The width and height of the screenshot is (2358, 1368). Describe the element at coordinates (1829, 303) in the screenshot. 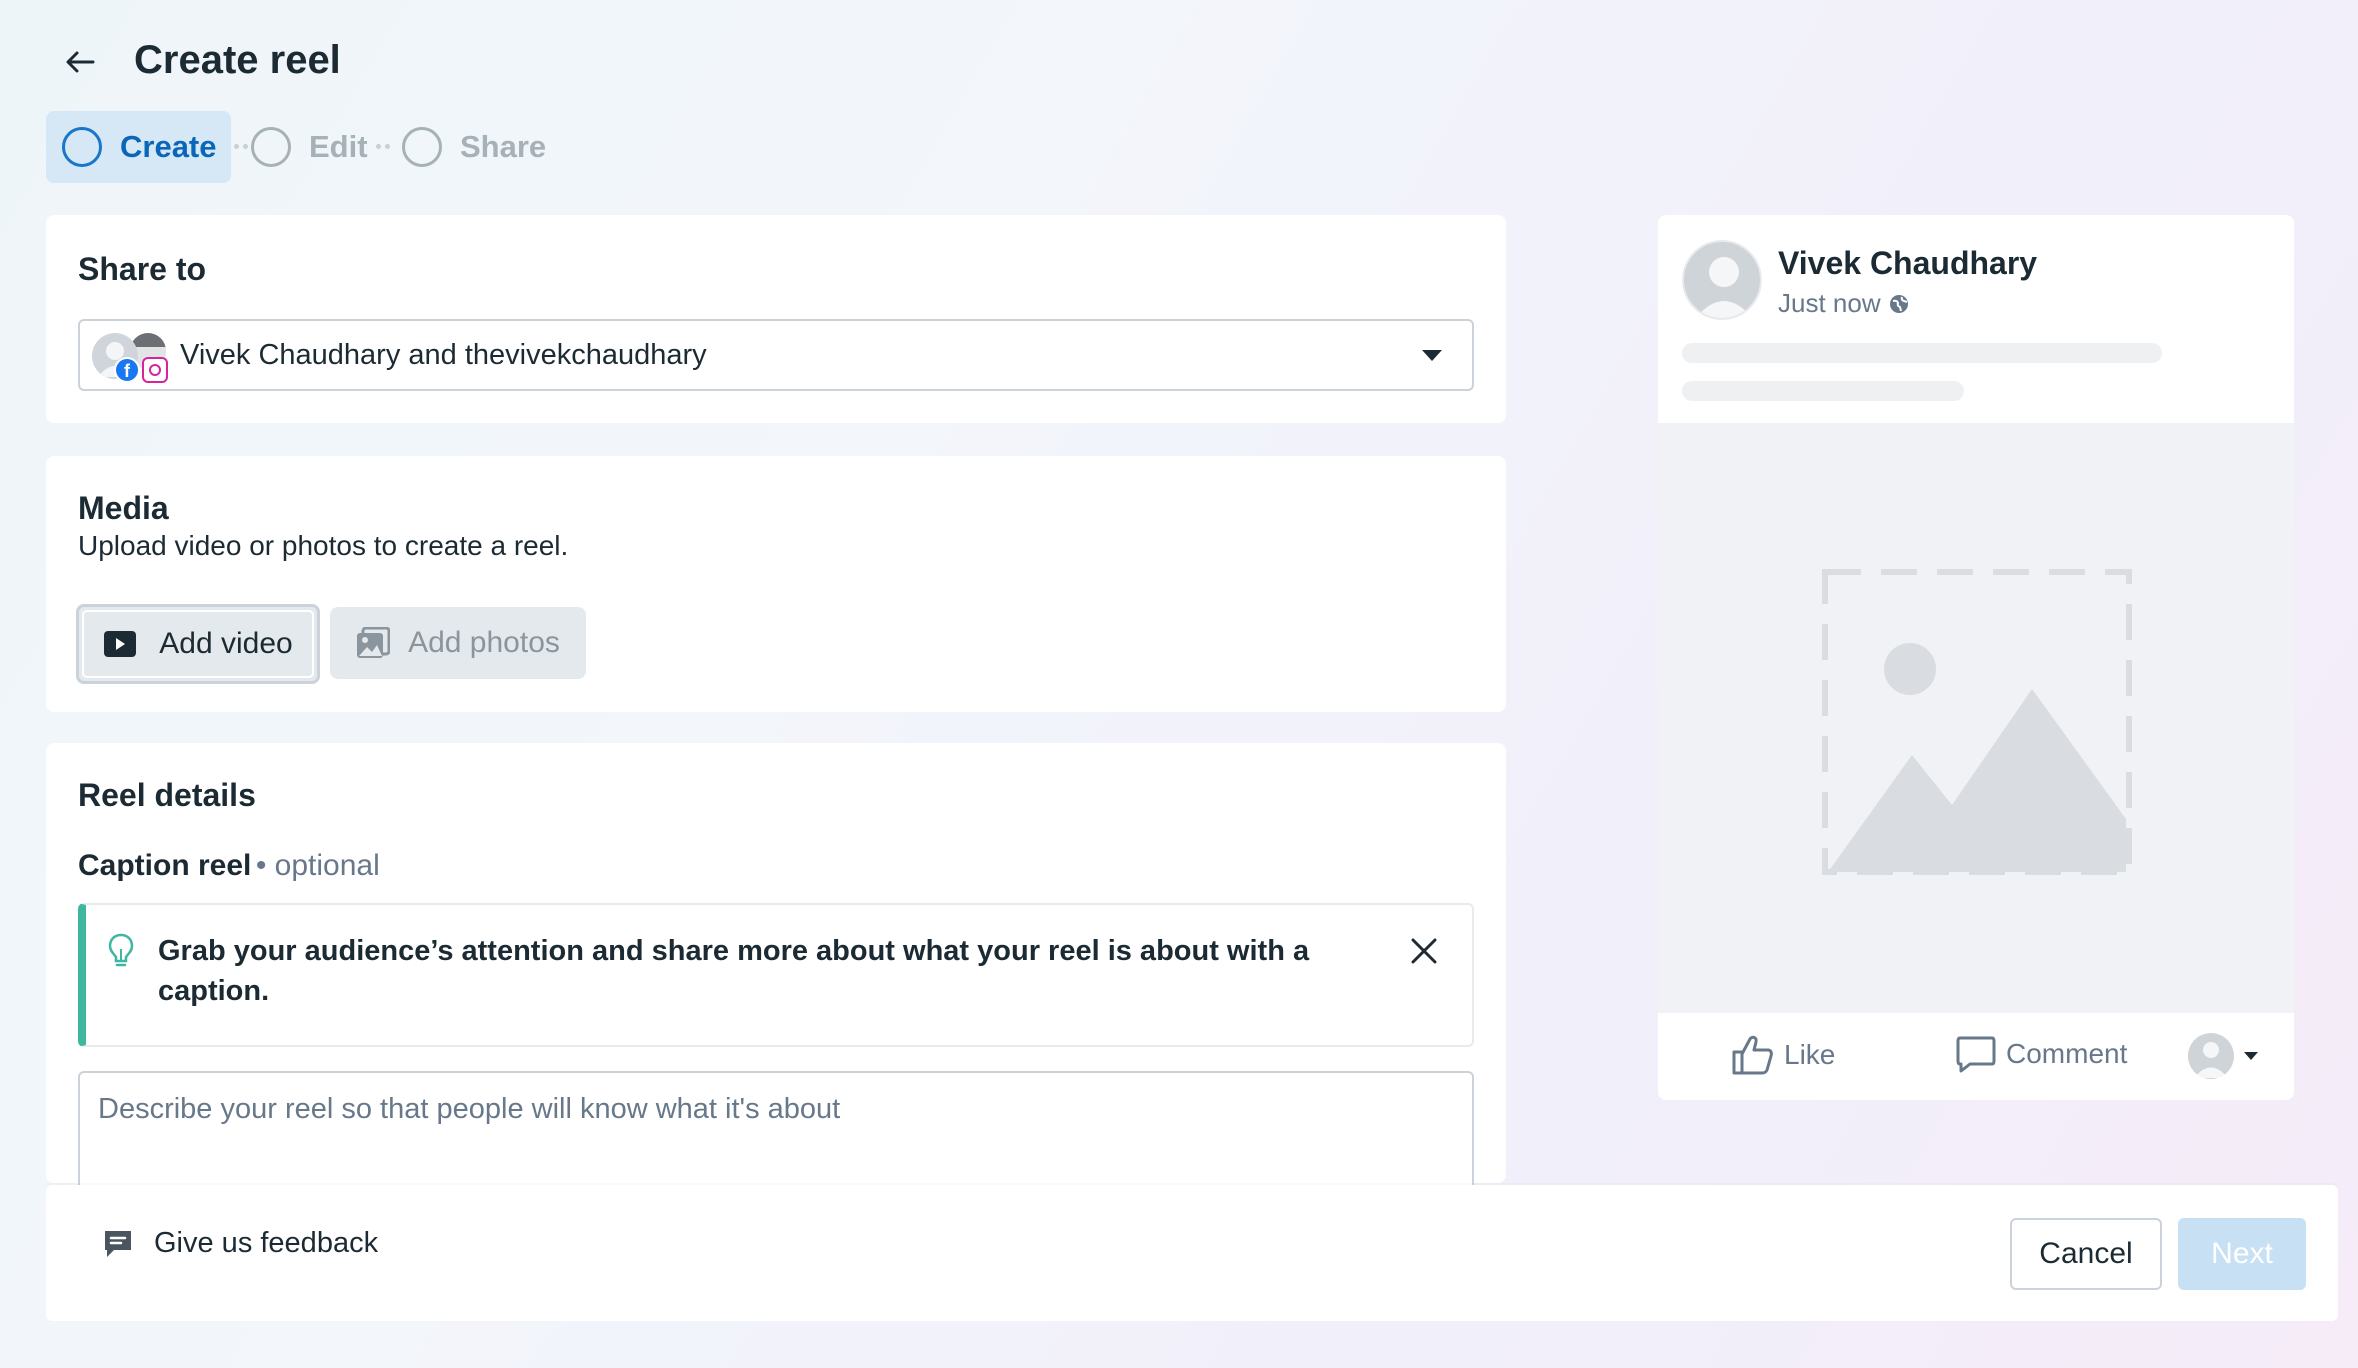

I see `preview-time-label: Just now` at that location.